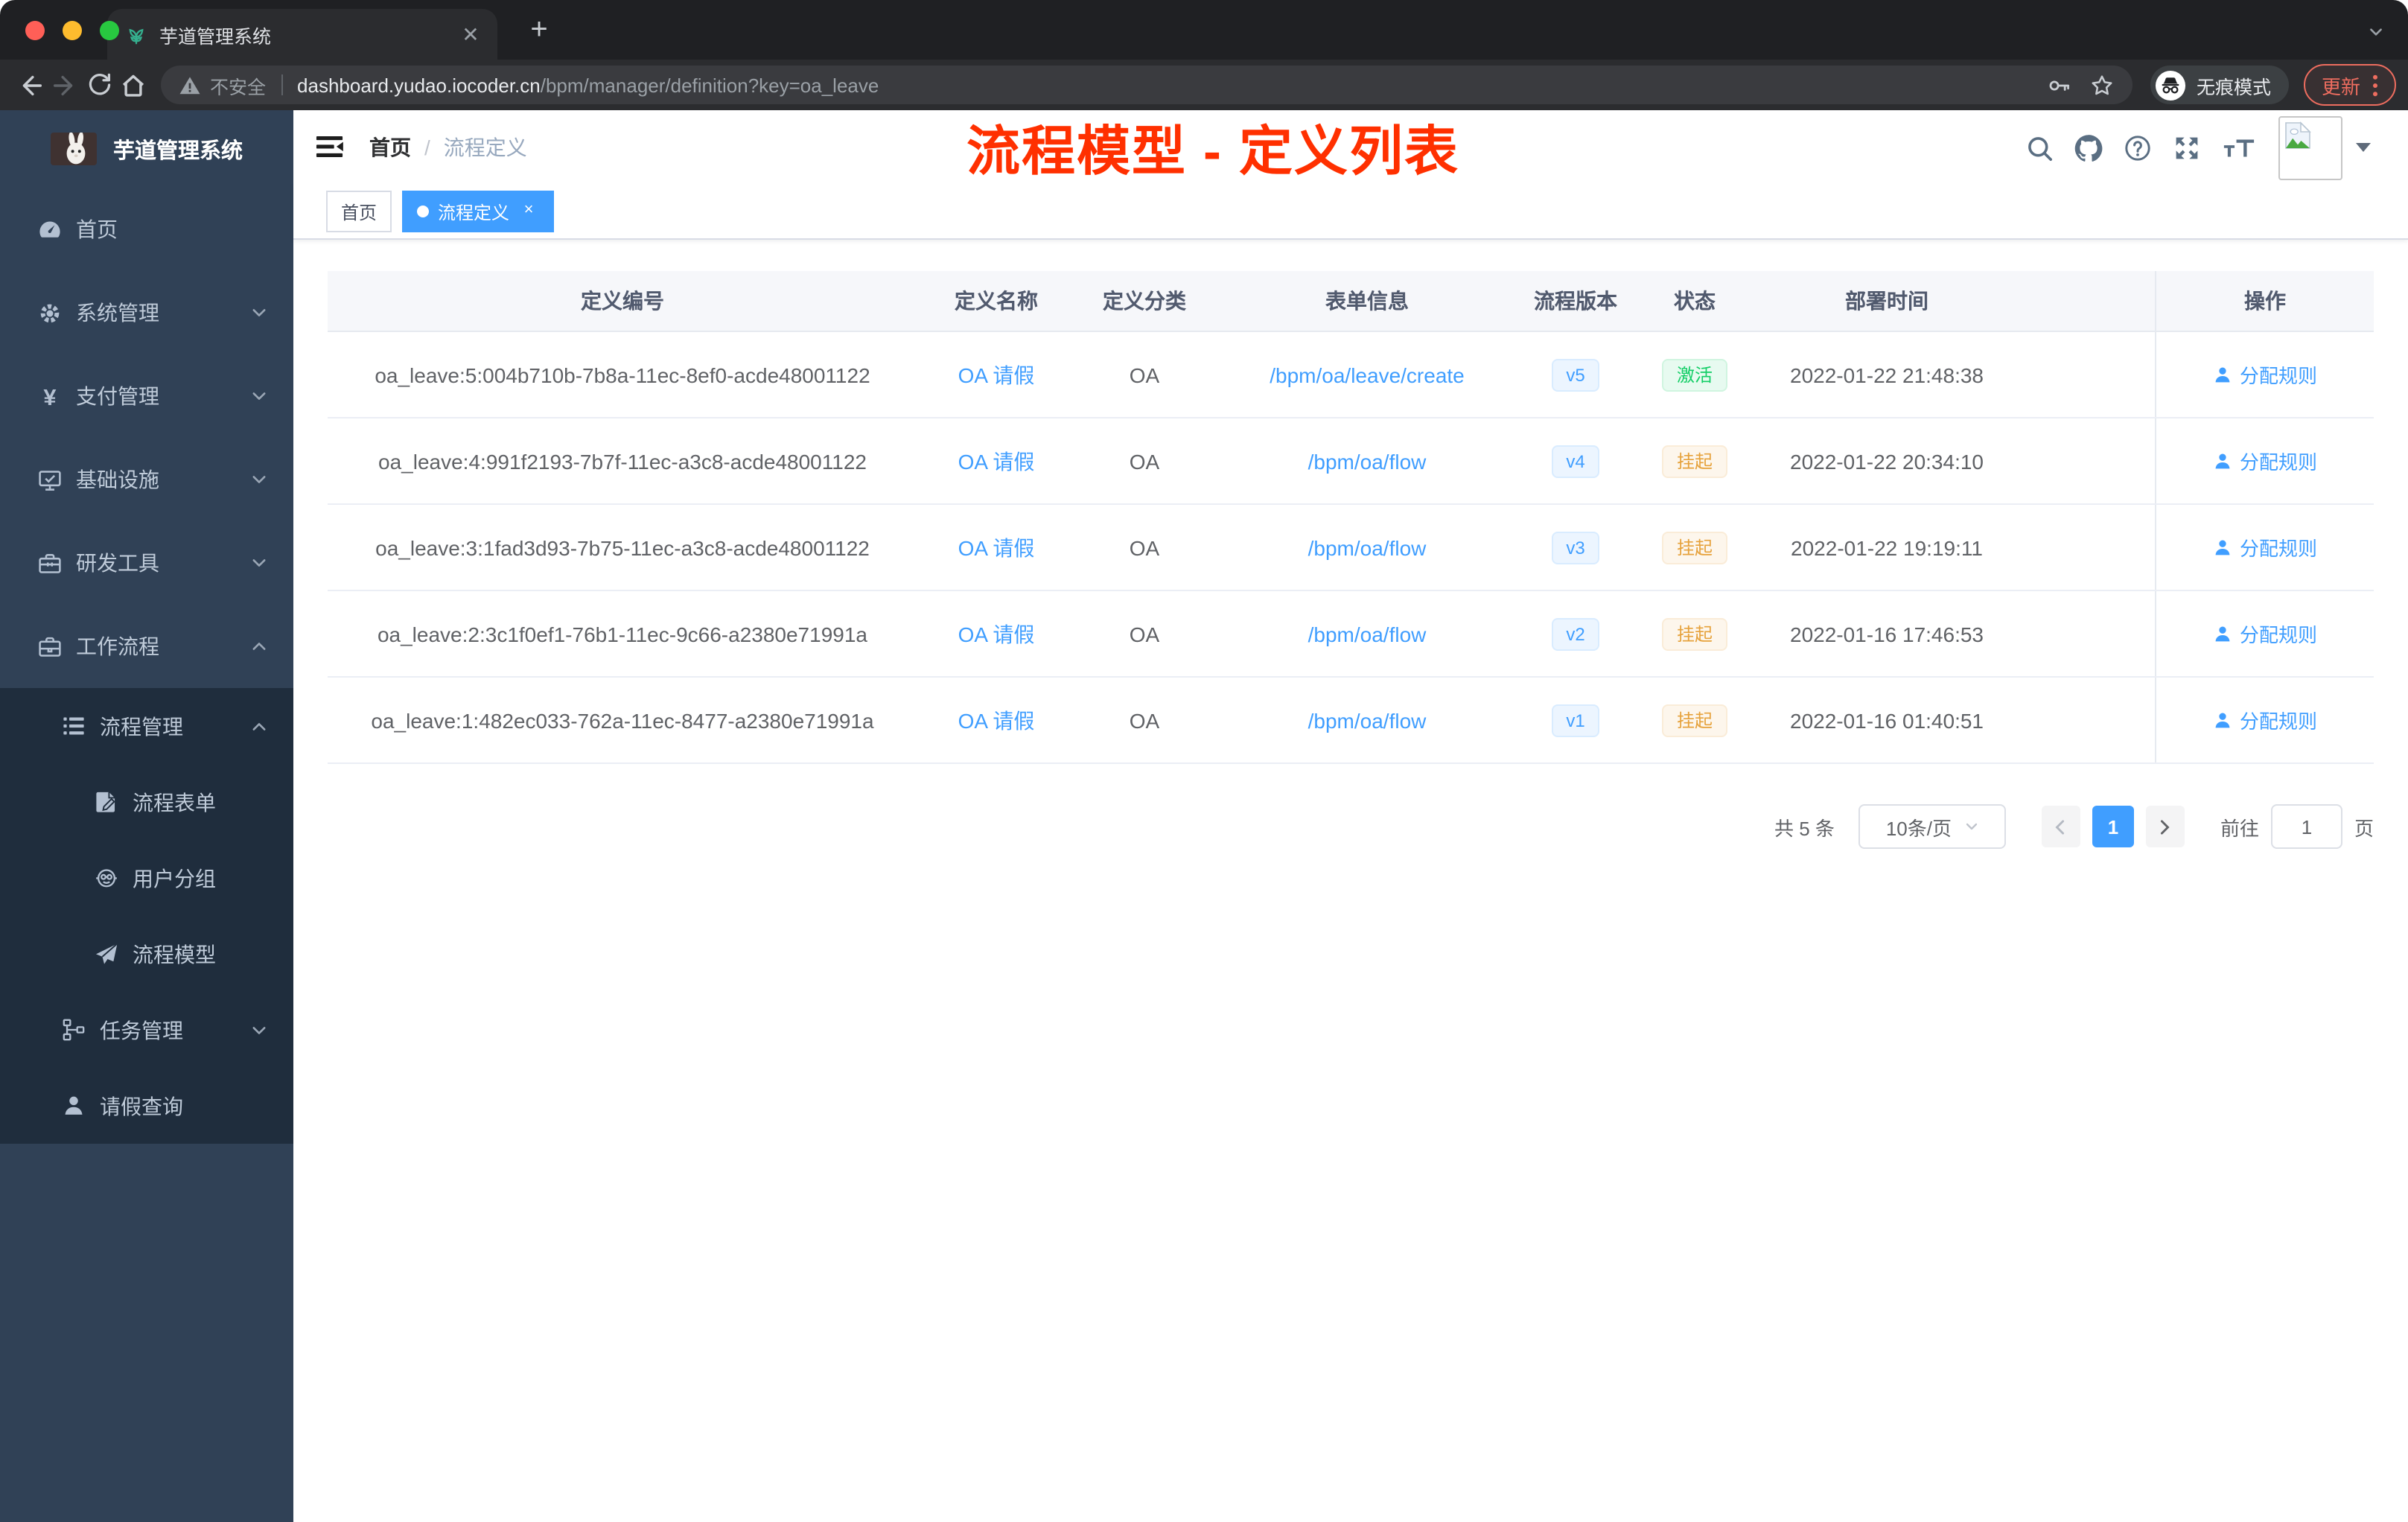 Image resolution: width=2408 pixels, height=1522 pixels. I want to click on breadcrumb-home: 首页, so click(390, 147).